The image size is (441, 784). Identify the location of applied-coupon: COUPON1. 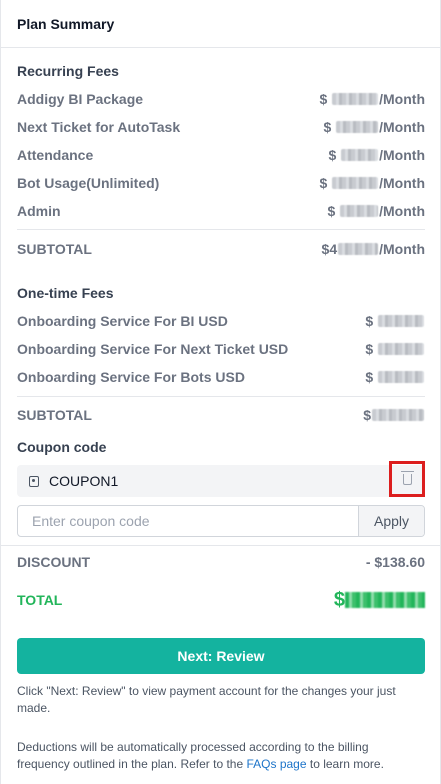
(221, 479).